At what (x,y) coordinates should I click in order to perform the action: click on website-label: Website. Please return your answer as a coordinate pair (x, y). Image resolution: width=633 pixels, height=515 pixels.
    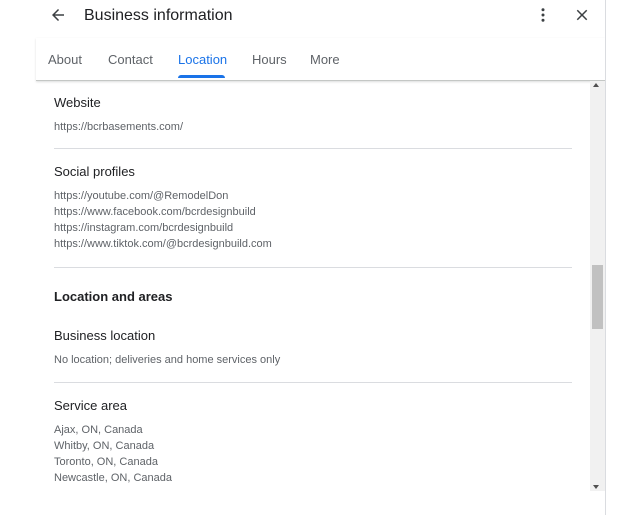
    Looking at the image, I should click on (77, 102).